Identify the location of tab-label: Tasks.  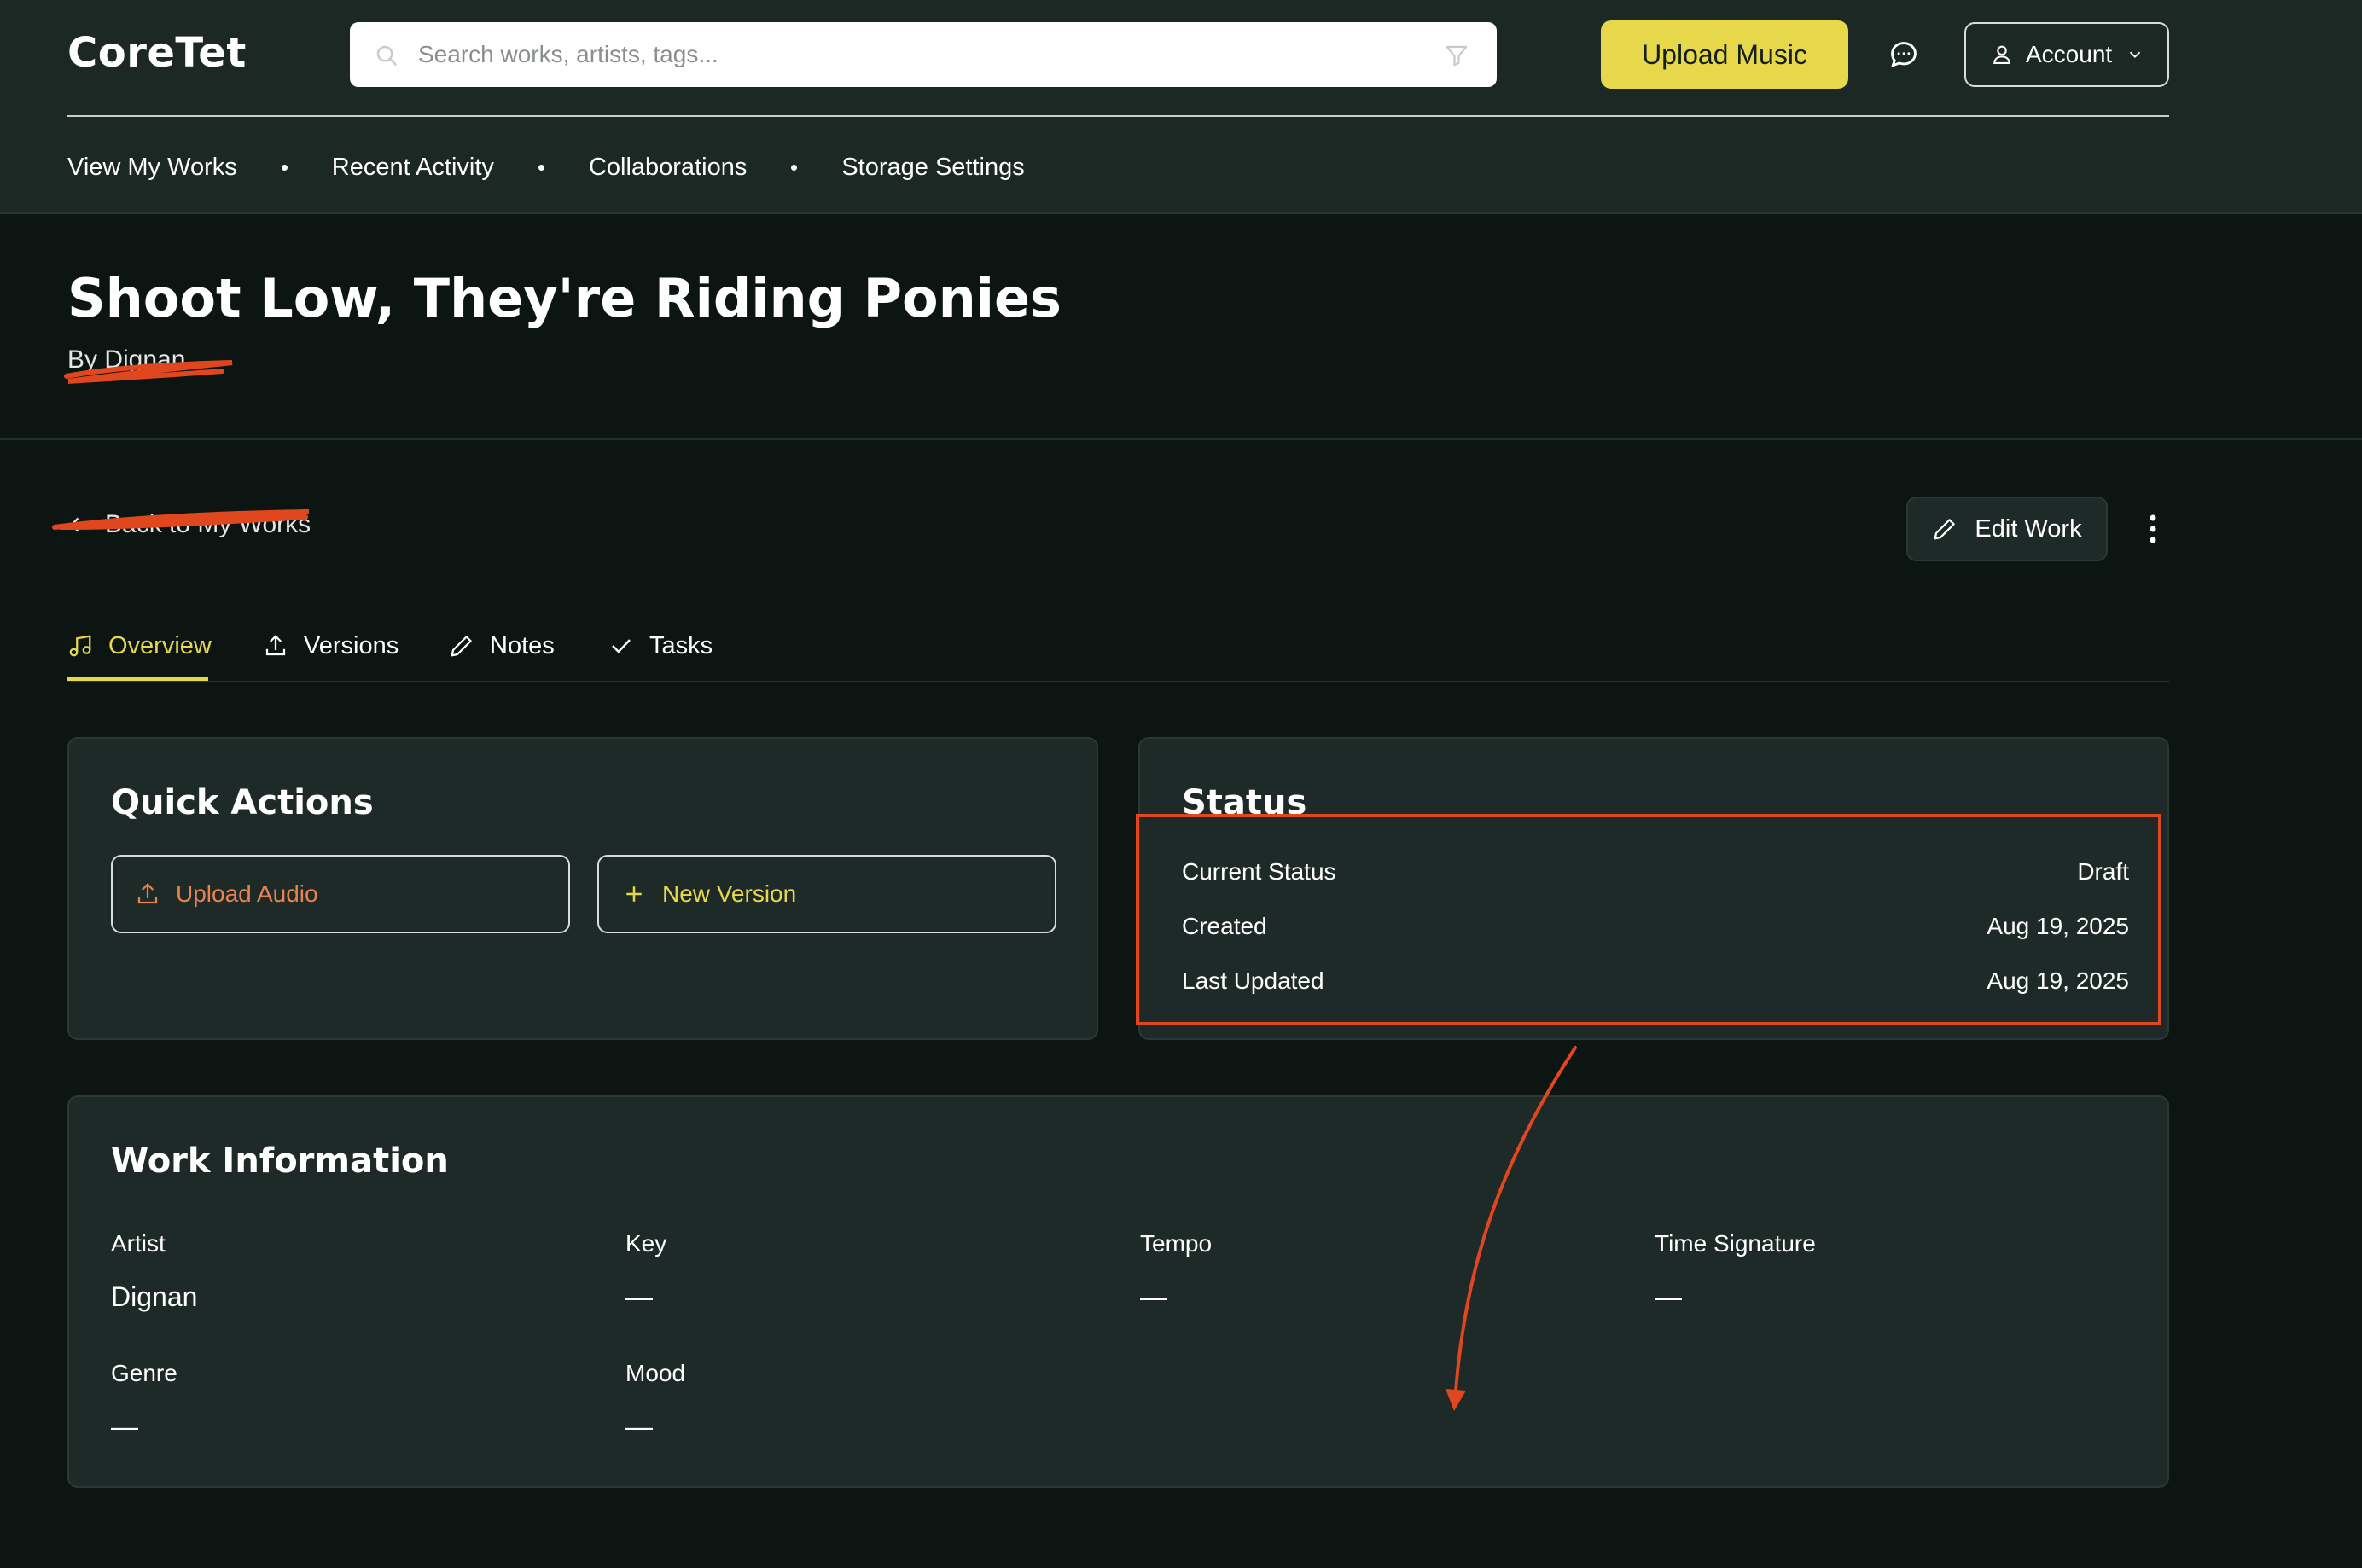
(681, 645).